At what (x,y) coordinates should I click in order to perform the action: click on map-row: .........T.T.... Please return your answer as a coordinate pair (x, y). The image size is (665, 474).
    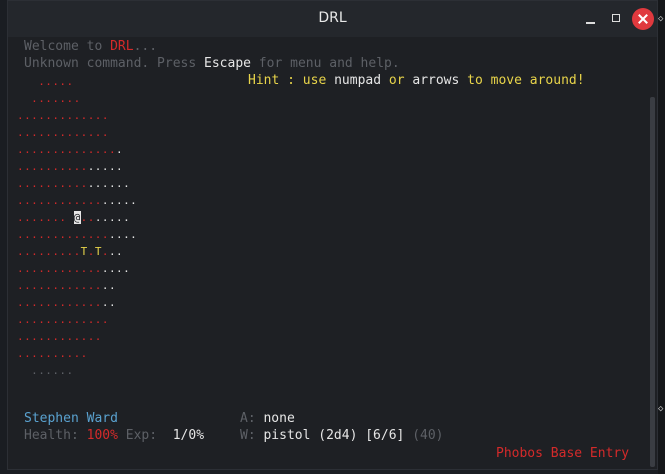
    Looking at the image, I should click on (70, 251).